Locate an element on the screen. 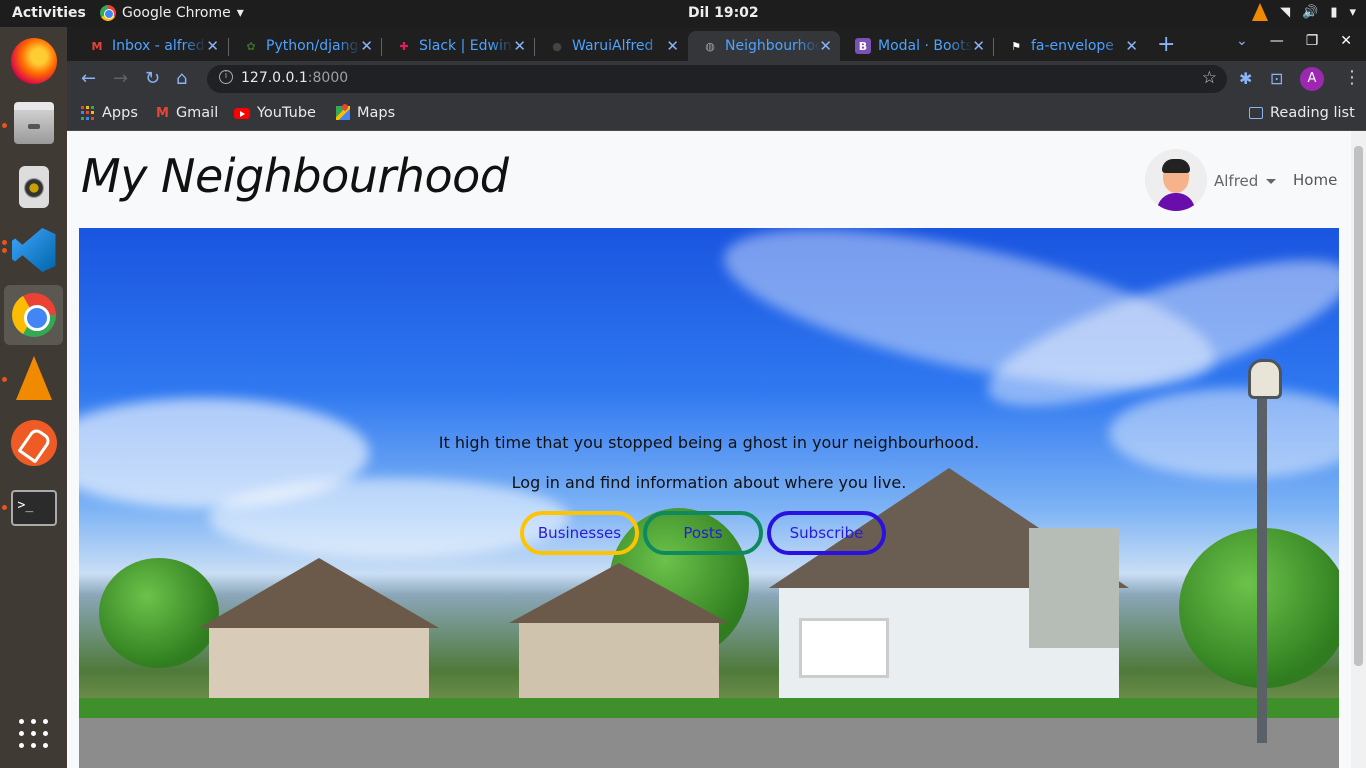 The width and height of the screenshot is (1366, 768). dock-vscode is located at coordinates (33, 250).